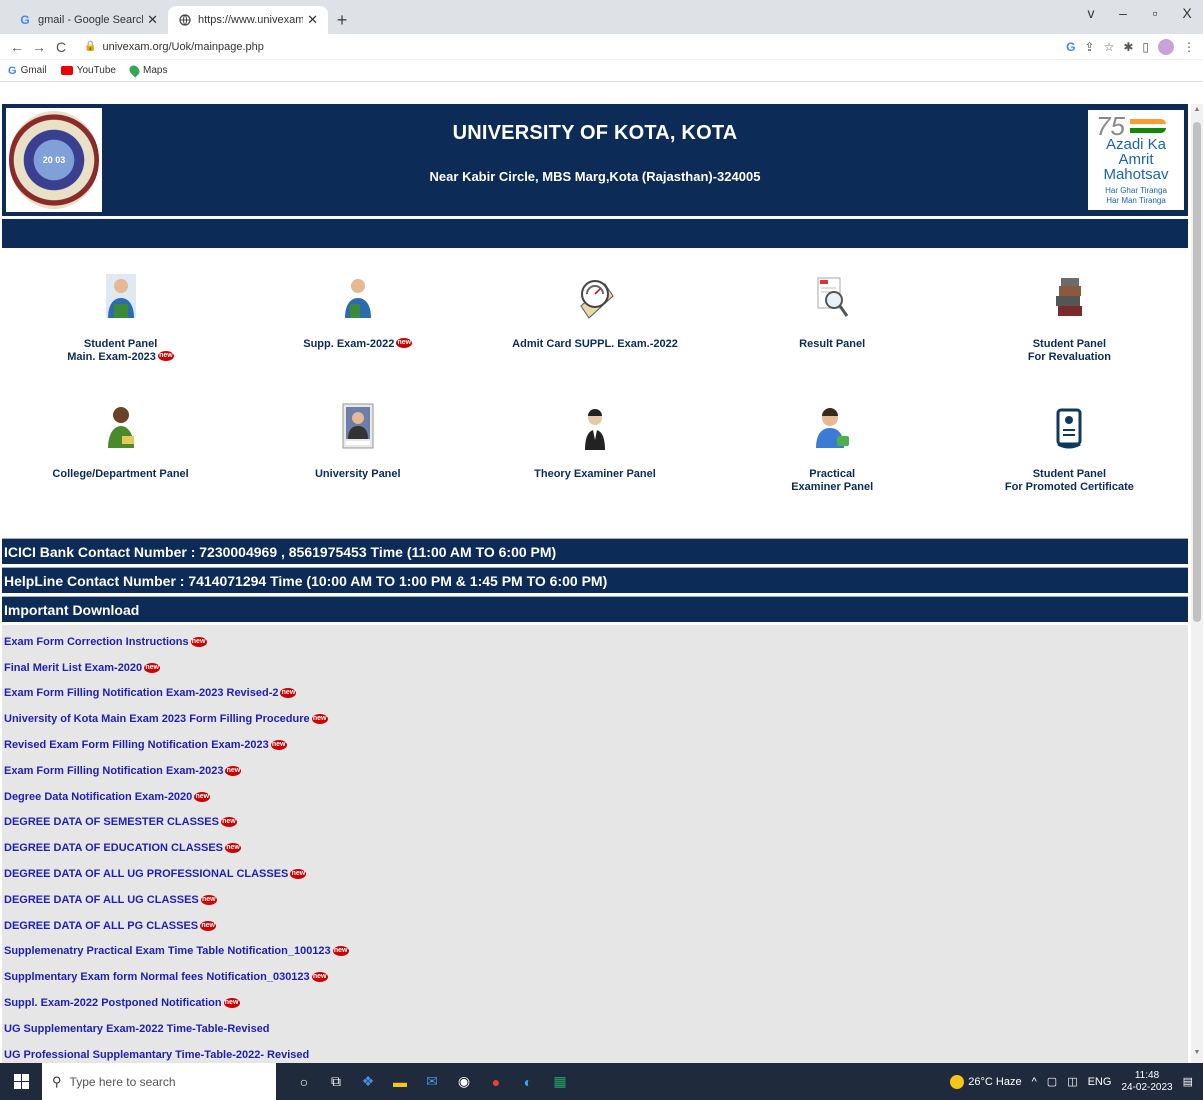 This screenshot has height=1100, width=1203. Describe the element at coordinates (1052, 1081) in the screenshot. I see `network-icon: ▢` at that location.